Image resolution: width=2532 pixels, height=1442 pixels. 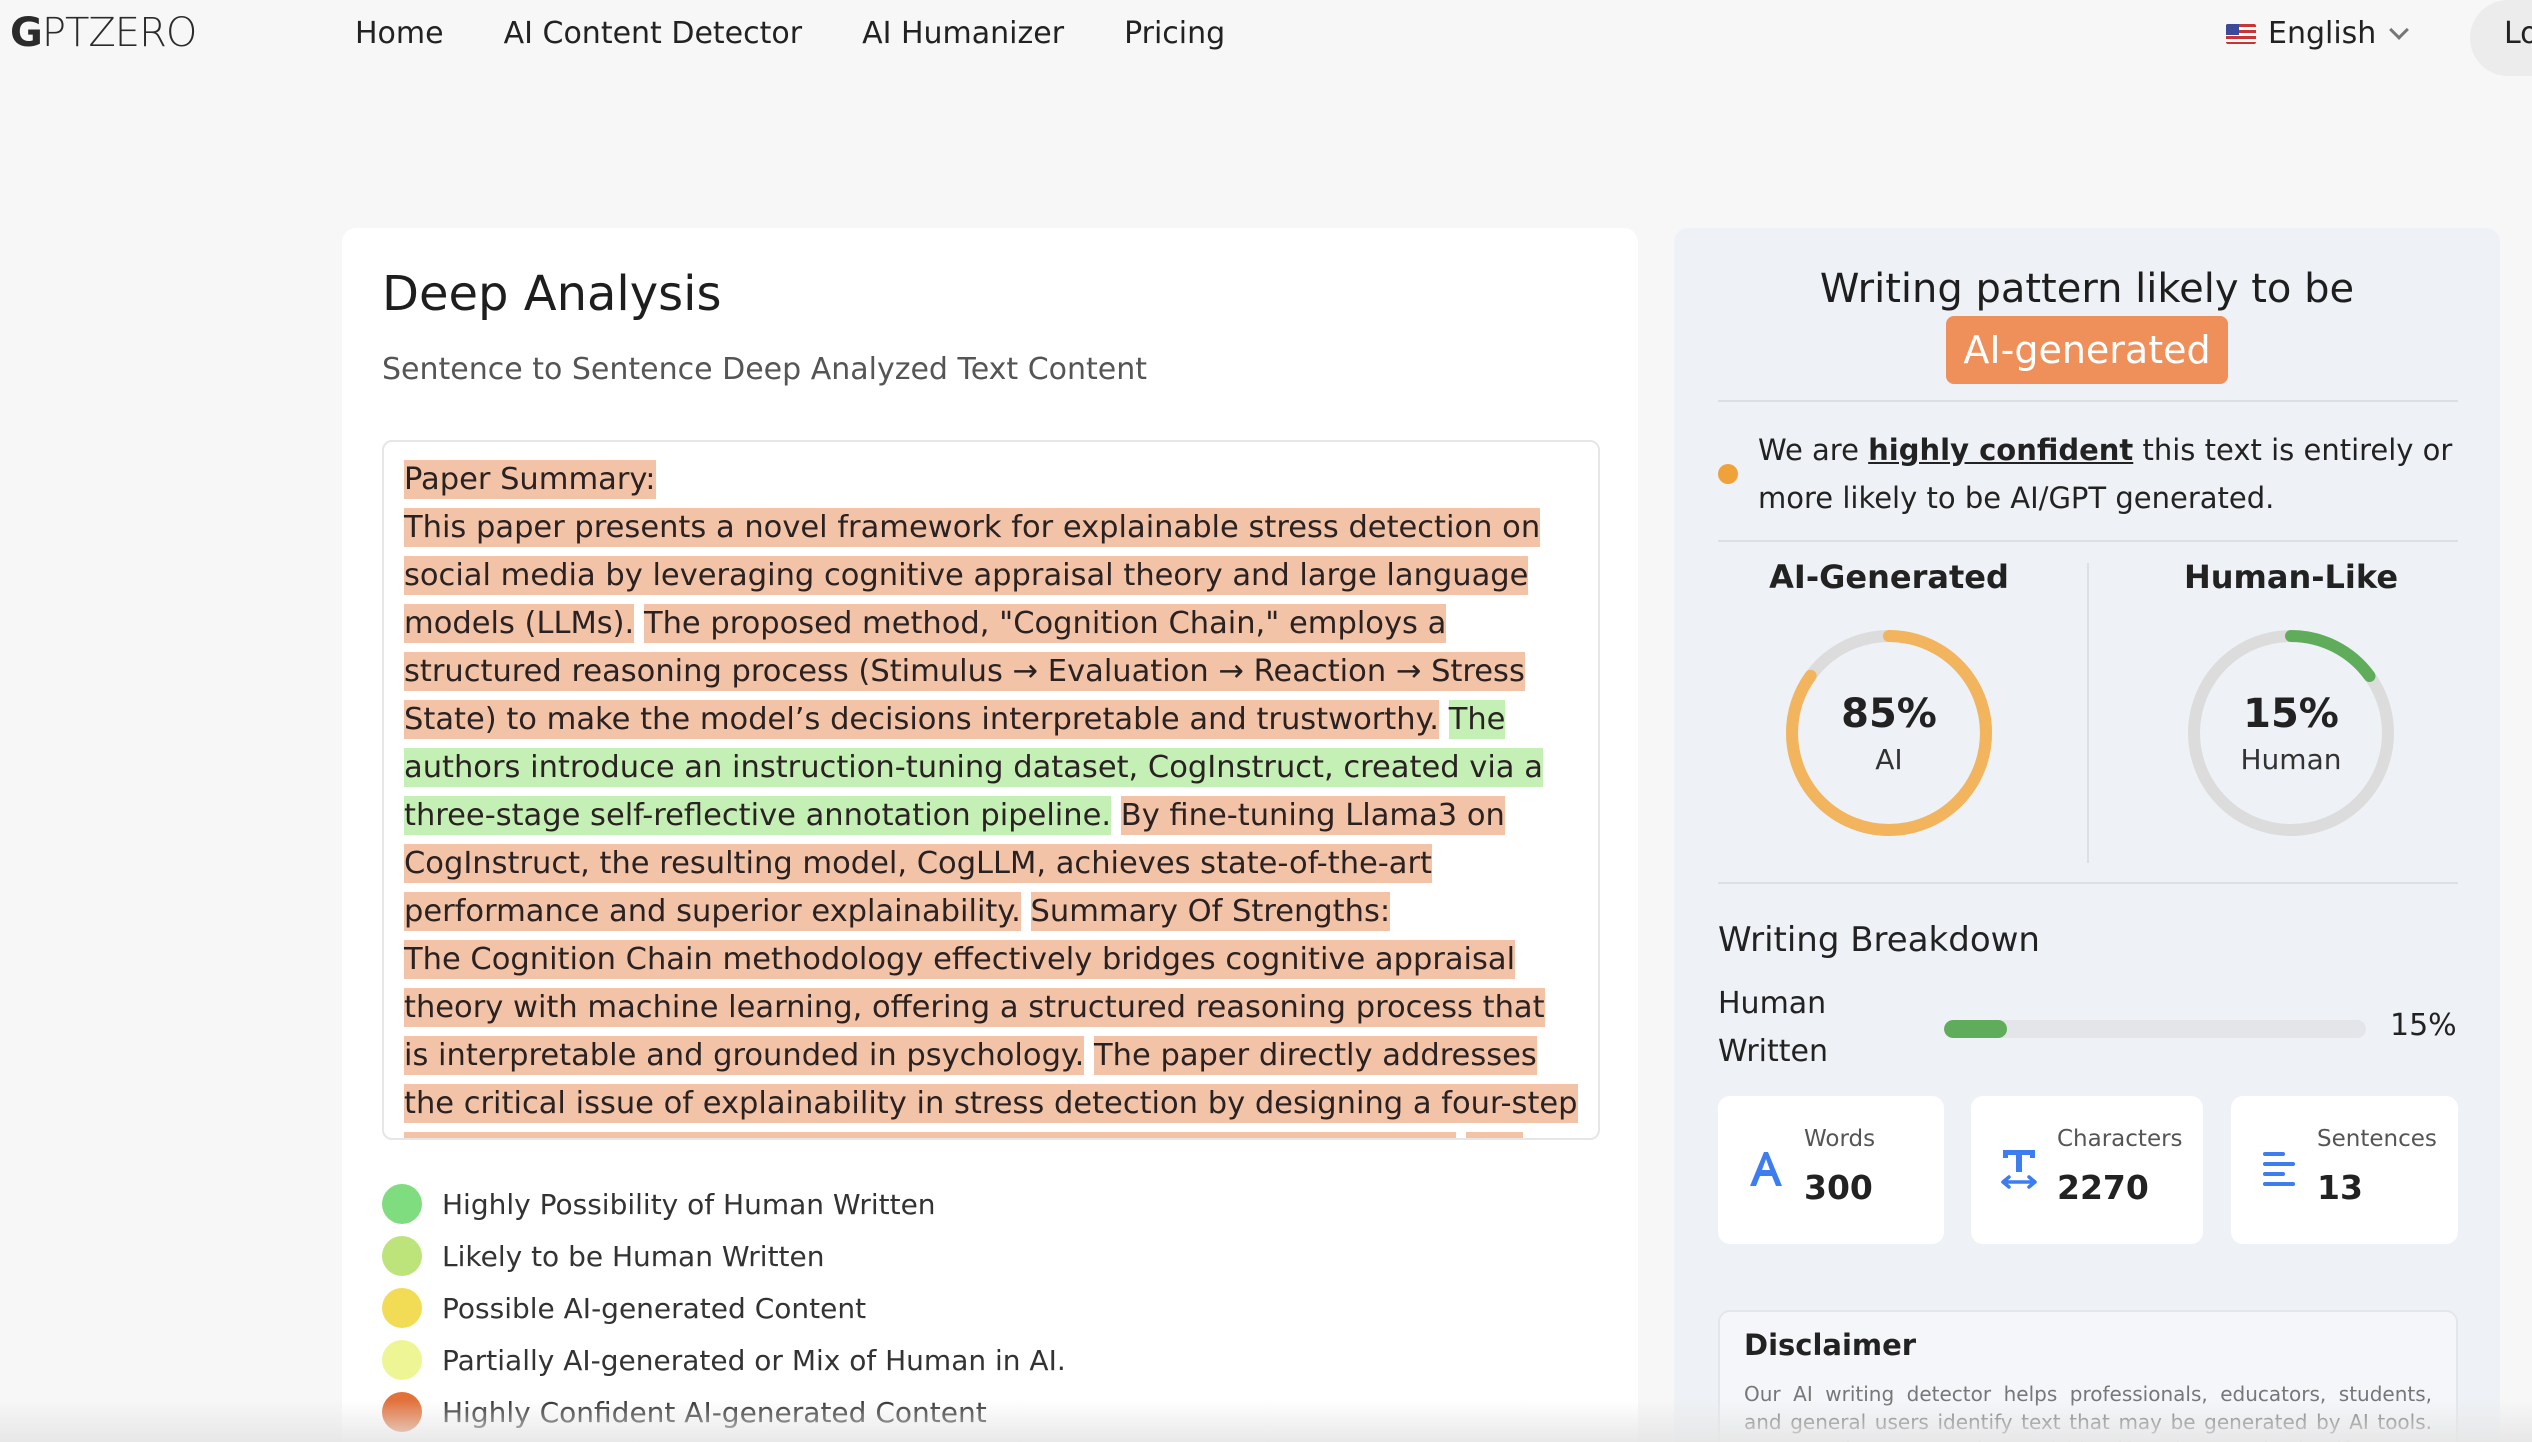 I want to click on stat-sentences-label: Sentences, so click(x=2377, y=1139).